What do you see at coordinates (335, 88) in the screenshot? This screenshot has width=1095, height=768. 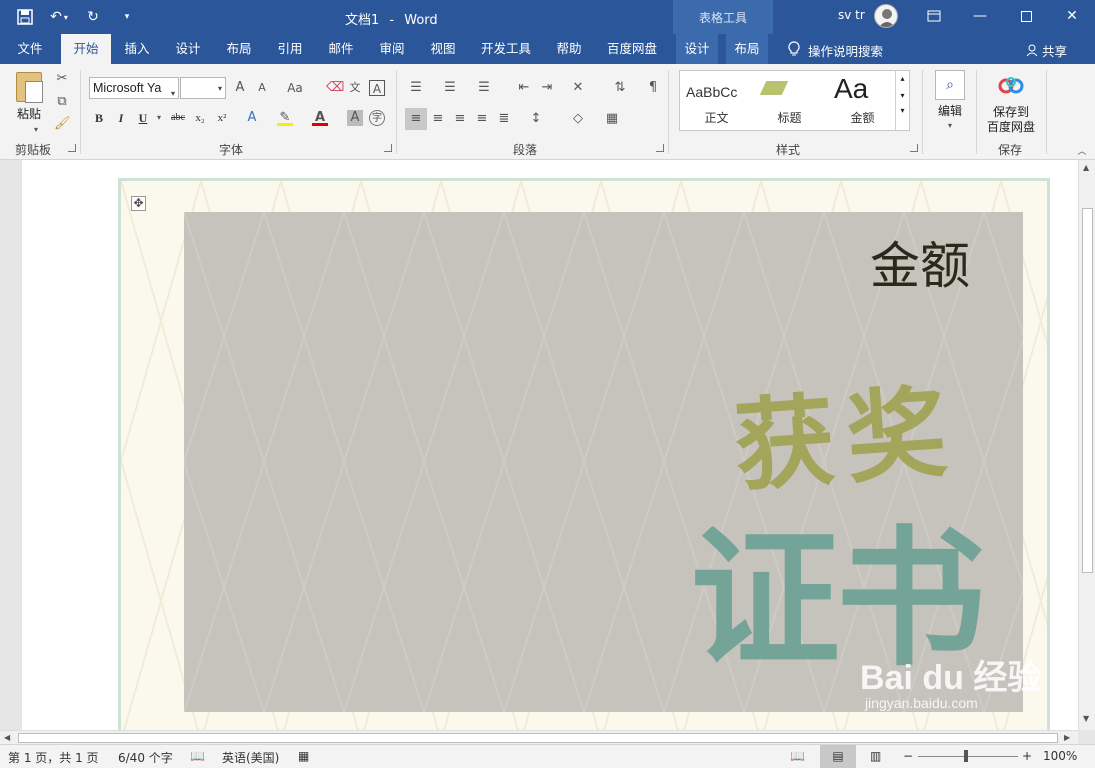 I see `clear-format-icon: ⌫` at bounding box center [335, 88].